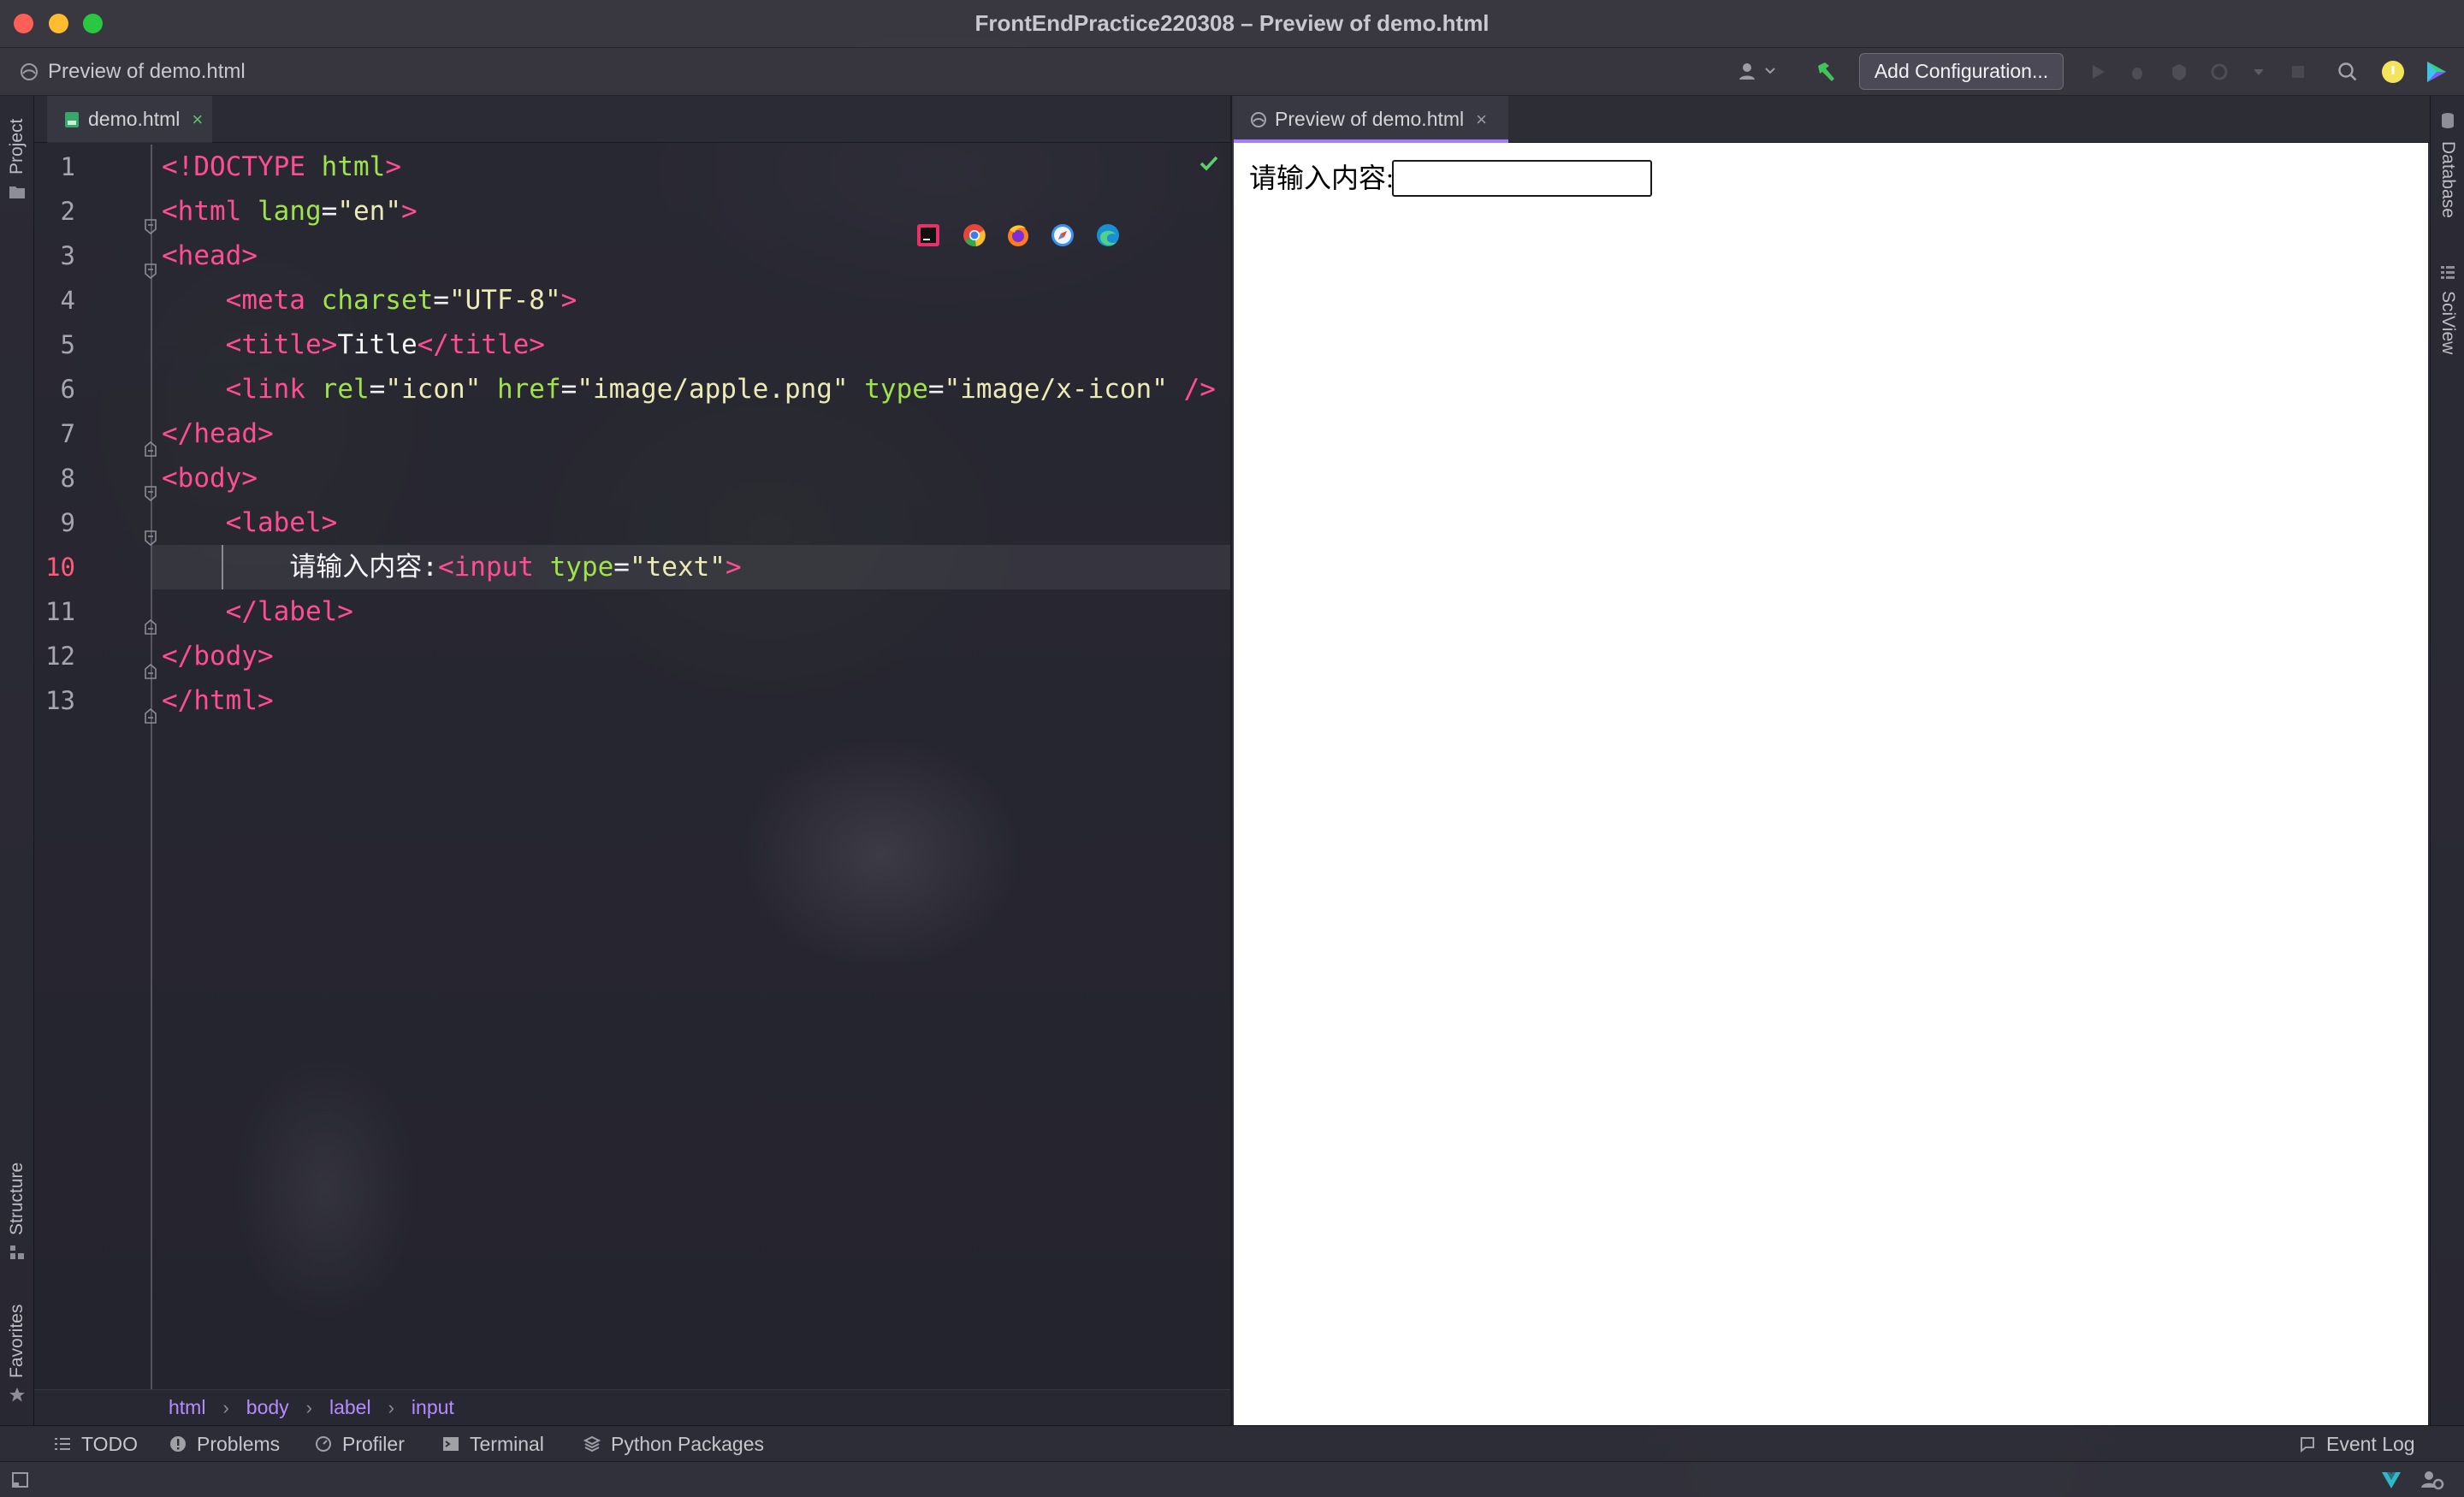  I want to click on folder-icon, so click(17, 191).